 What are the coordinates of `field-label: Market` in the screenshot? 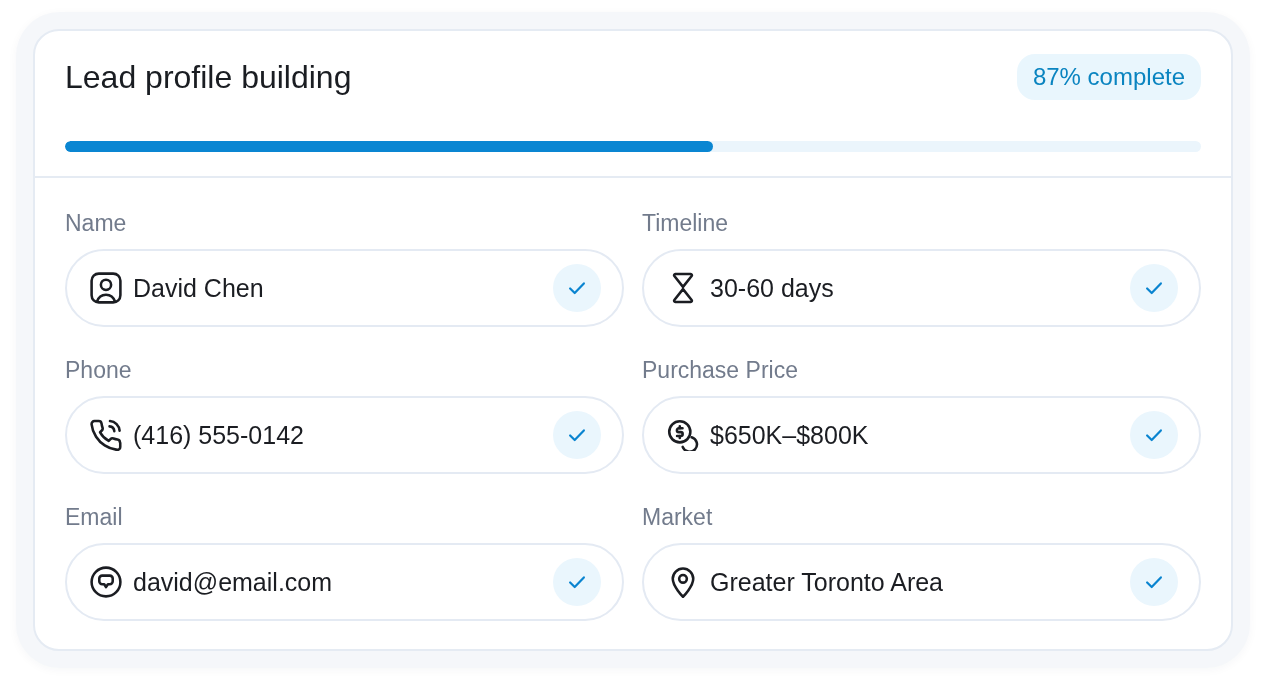 It's located at (677, 517).